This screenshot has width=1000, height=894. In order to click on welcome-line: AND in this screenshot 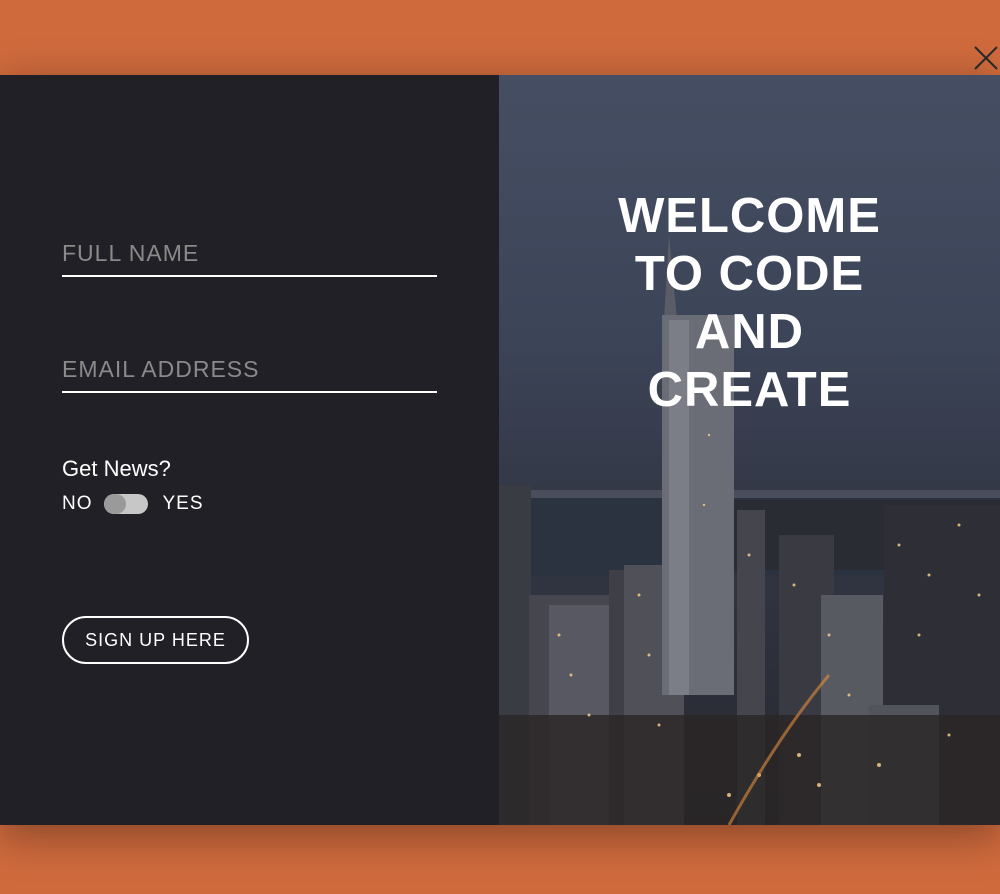, I will do `click(749, 332)`.